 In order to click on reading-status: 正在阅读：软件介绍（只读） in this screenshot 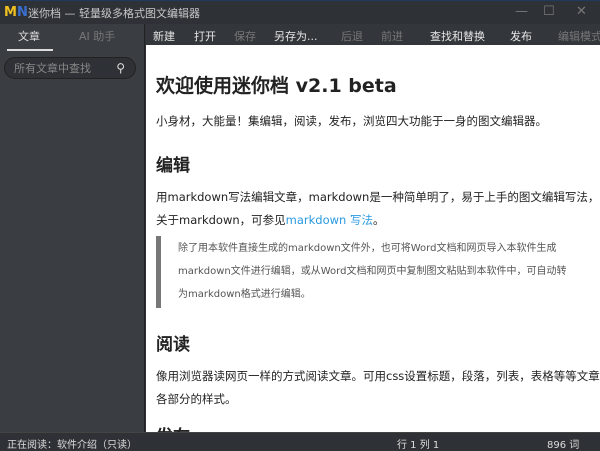, I will do `click(72, 445)`.